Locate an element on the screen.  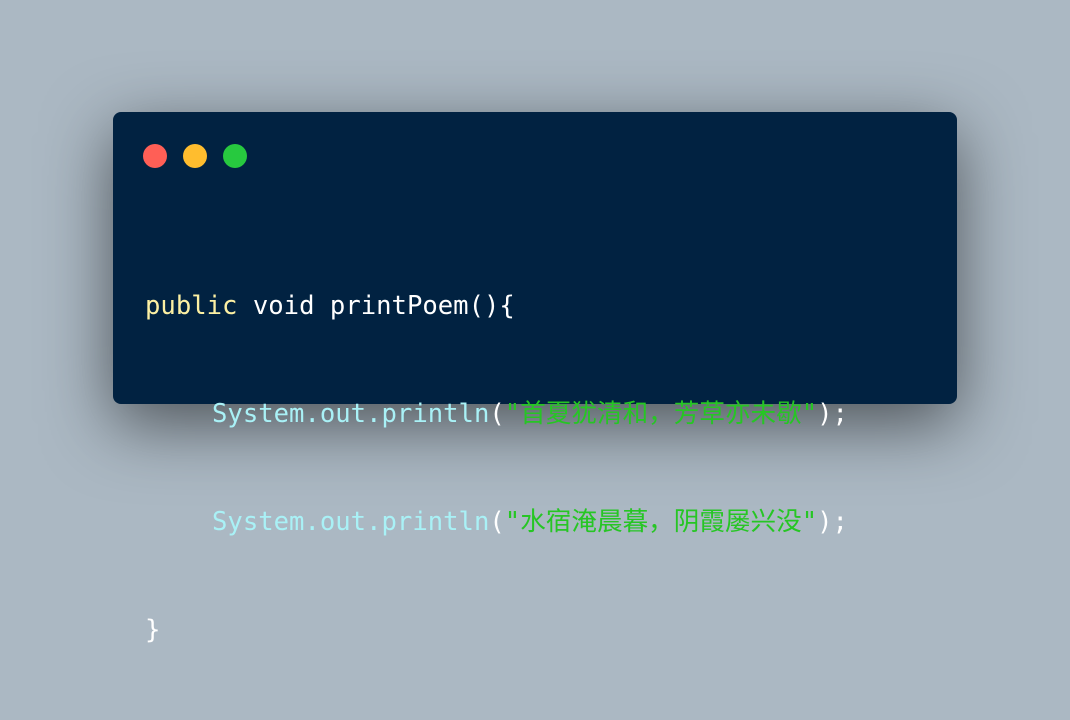
code-line-2: System.out.println("首夏犹清和，芳草亦未歇"); is located at coordinates (496, 414).